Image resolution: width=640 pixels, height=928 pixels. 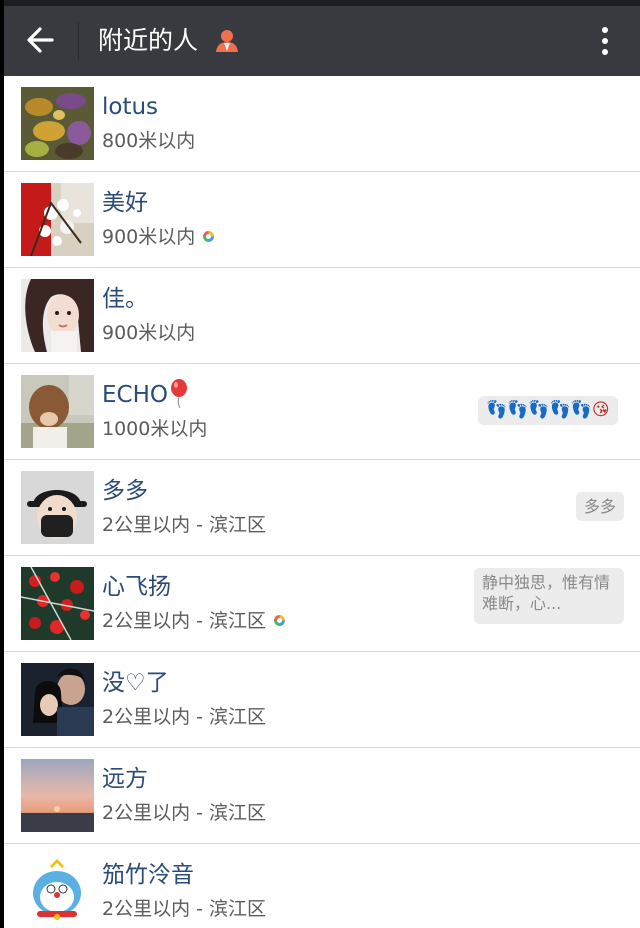 What do you see at coordinates (322, 796) in the screenshot?
I see `list-item: 远方 2公里以内 - 滨江区` at bounding box center [322, 796].